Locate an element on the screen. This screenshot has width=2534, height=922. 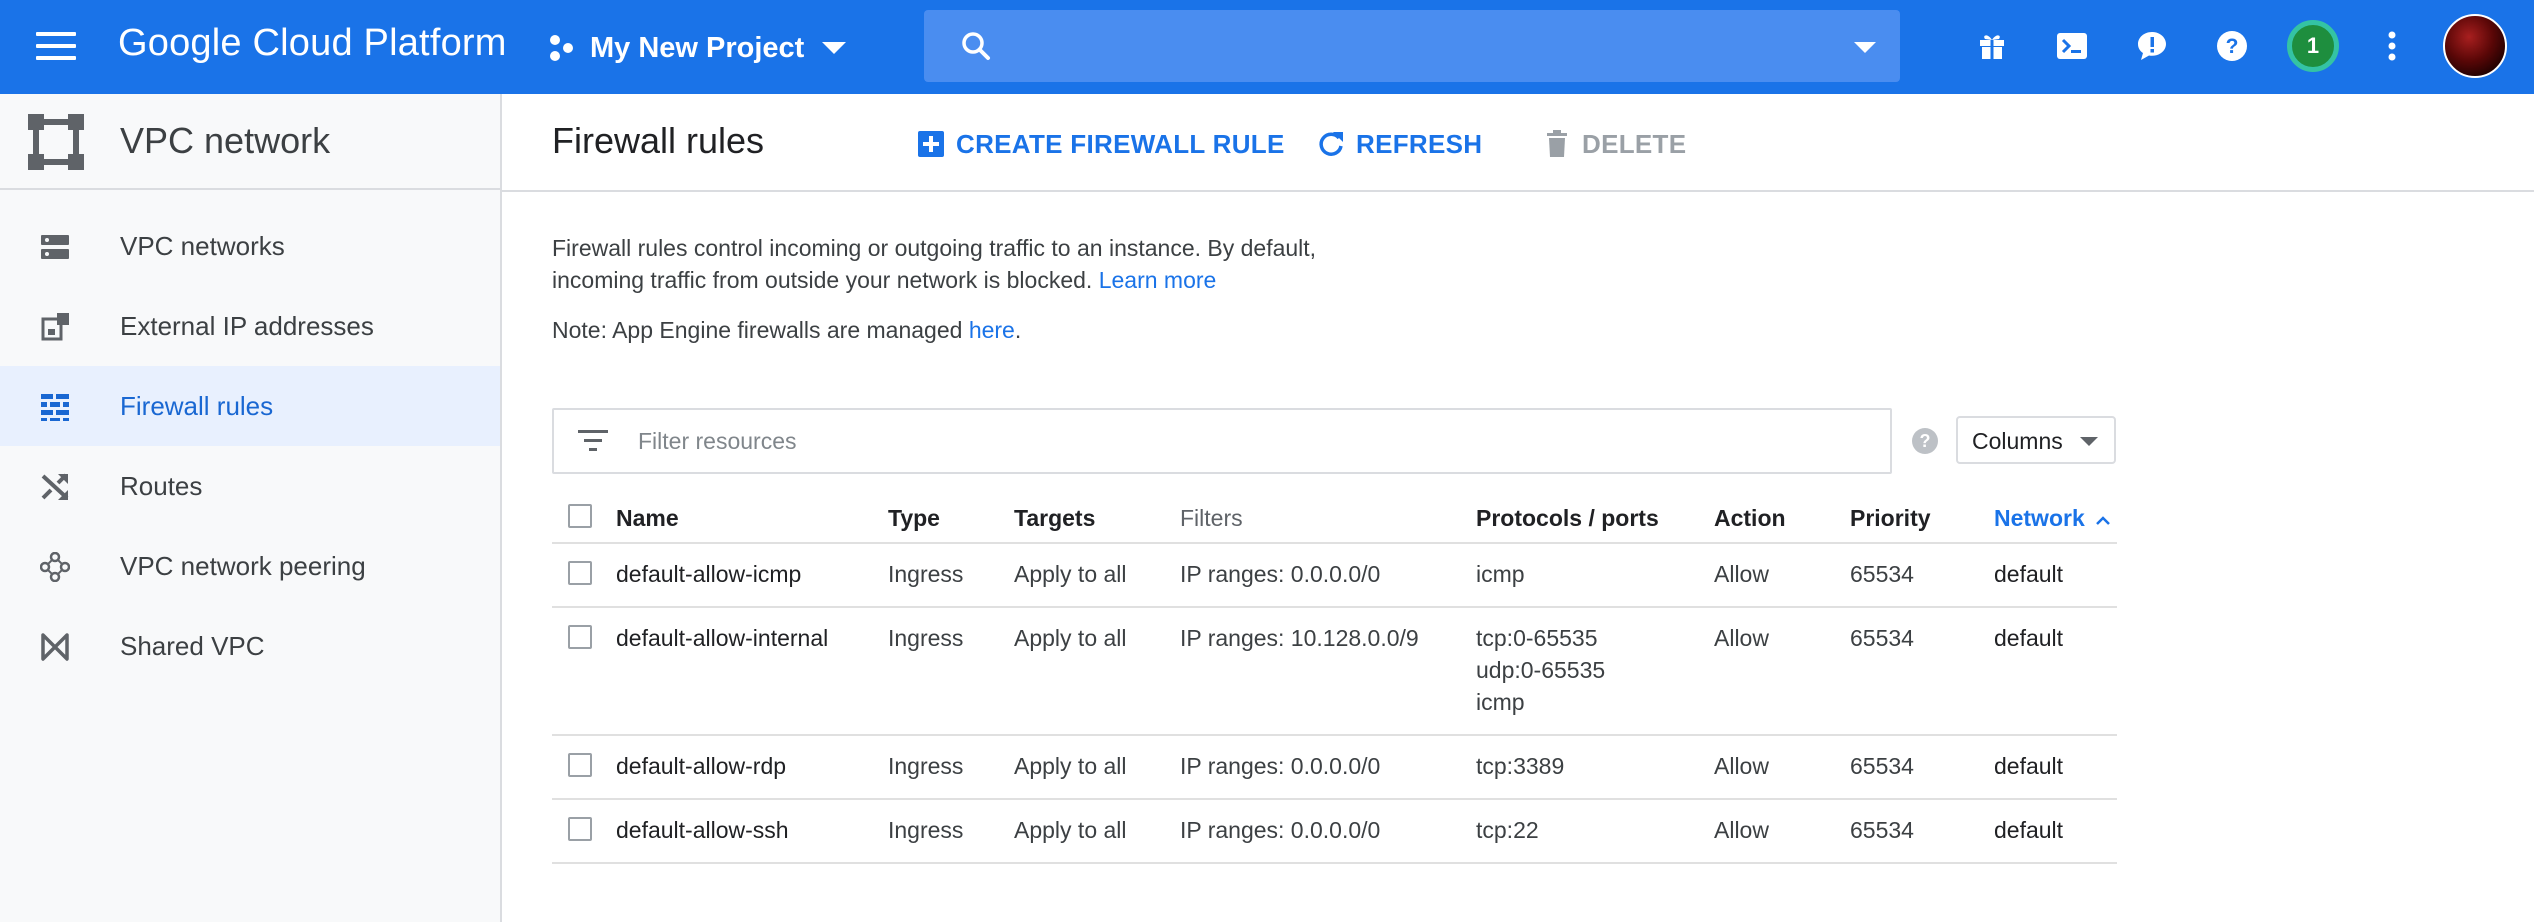
sidebar-item-routes: Routes is located at coordinates (250, 486).